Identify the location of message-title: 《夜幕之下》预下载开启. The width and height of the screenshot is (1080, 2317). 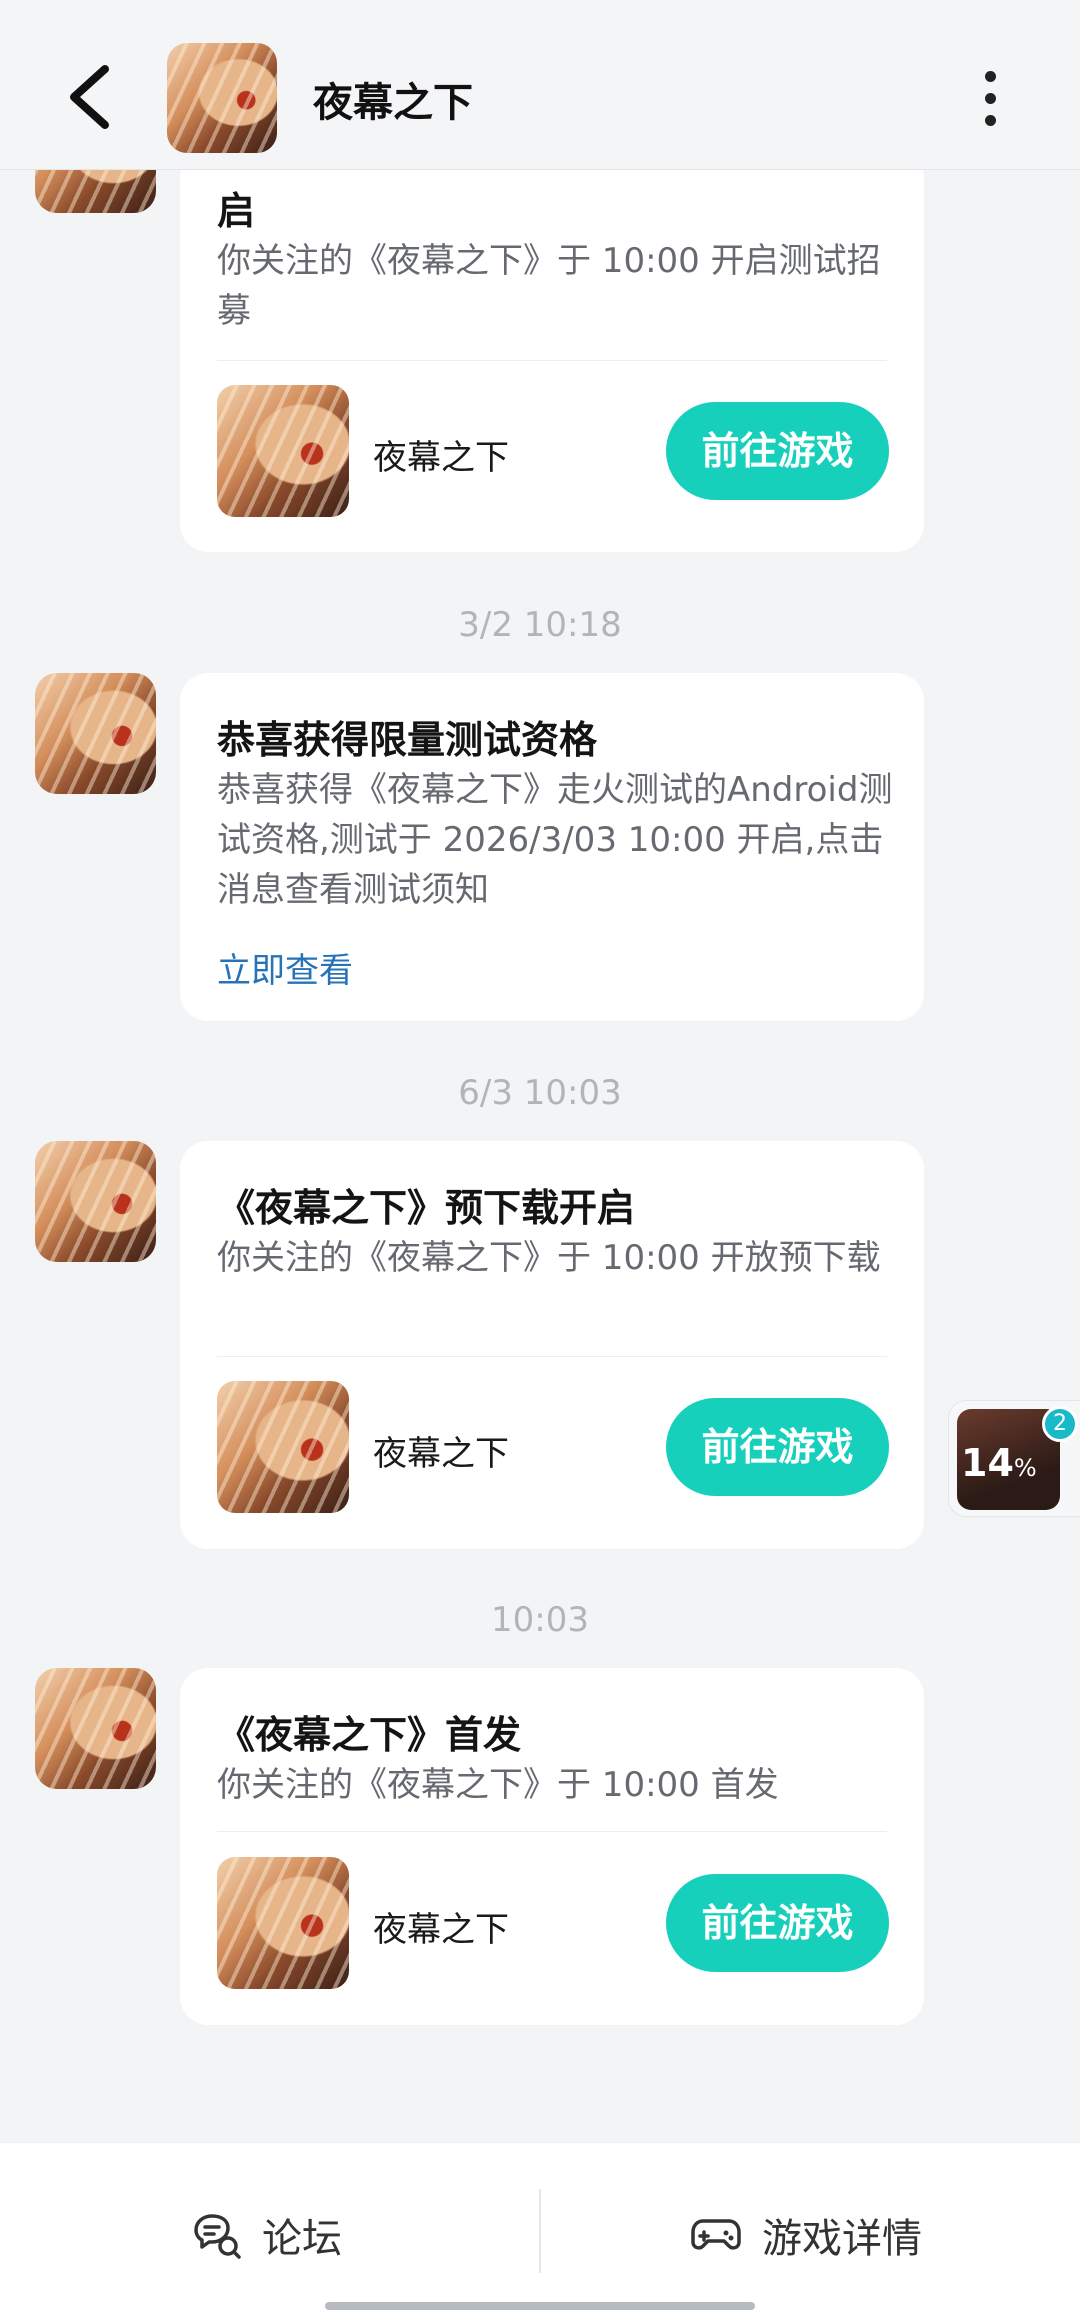
(426, 1208).